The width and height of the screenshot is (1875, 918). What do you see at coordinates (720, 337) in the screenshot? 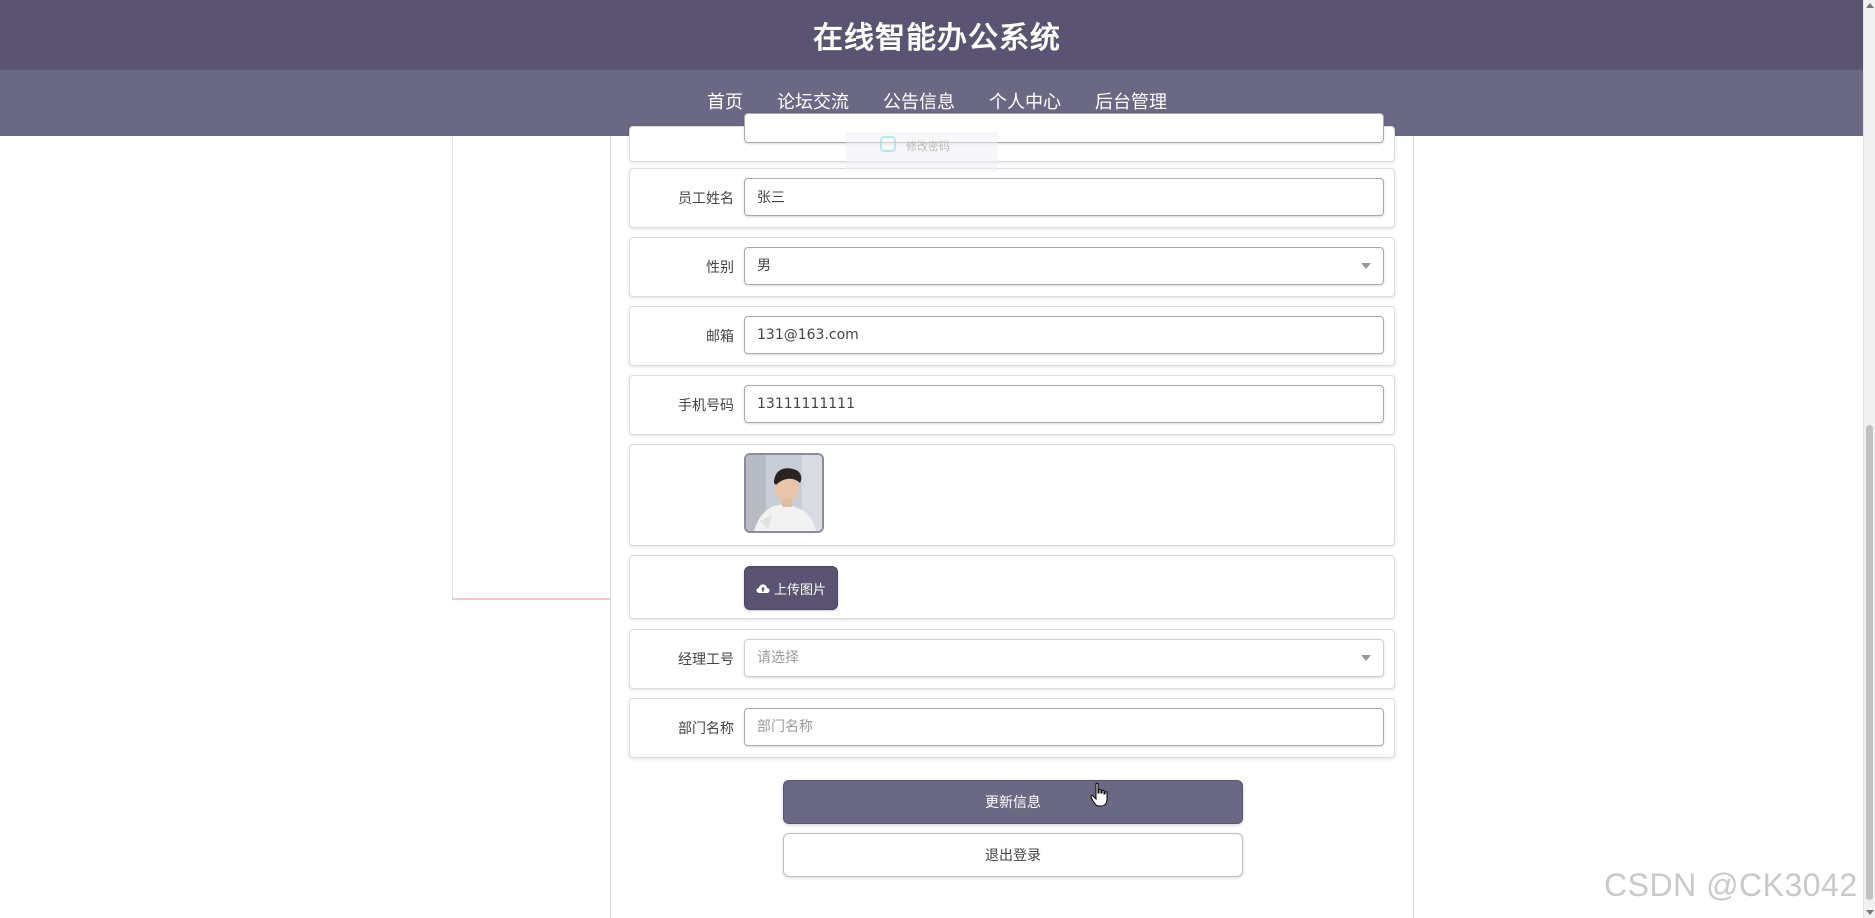
I see `email-label: 邮箱` at bounding box center [720, 337].